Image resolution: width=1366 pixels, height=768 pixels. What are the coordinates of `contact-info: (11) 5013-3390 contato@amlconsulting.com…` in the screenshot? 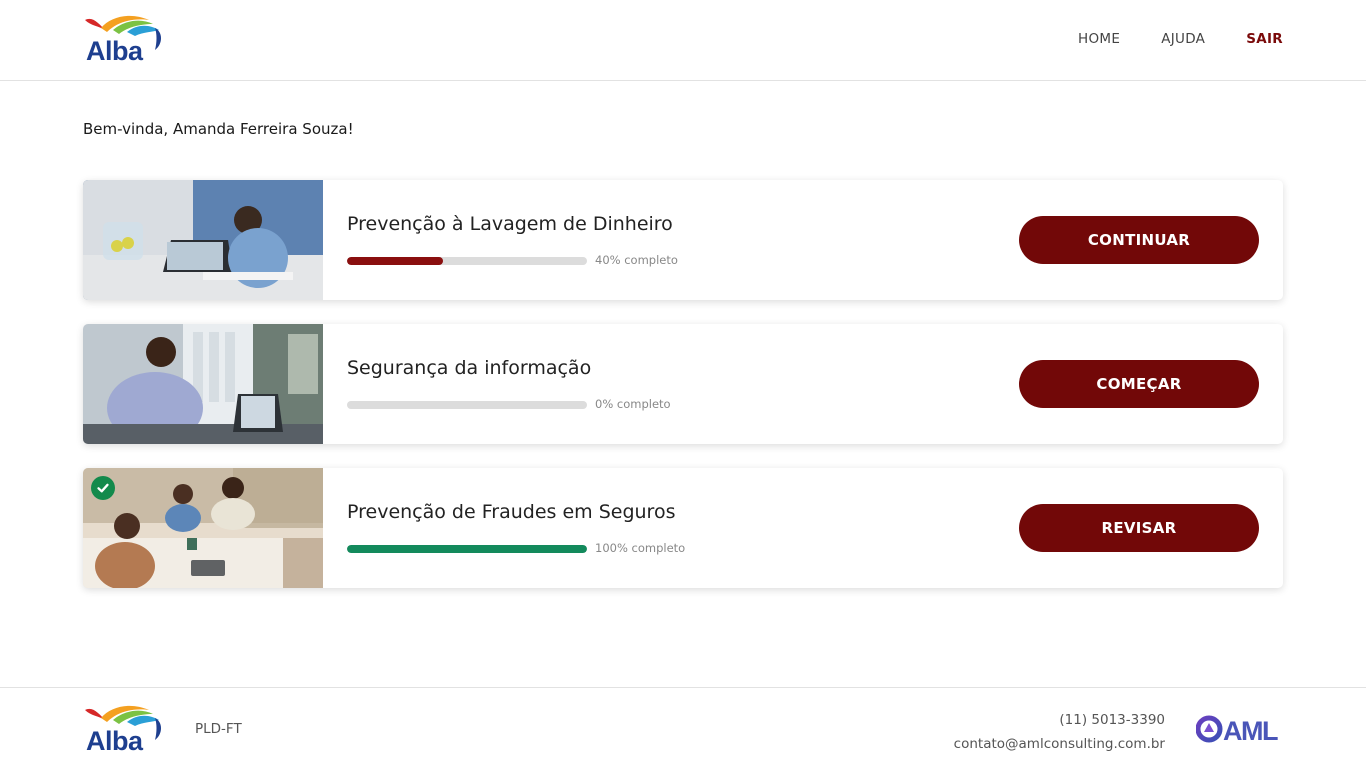 It's located at (1059, 732).